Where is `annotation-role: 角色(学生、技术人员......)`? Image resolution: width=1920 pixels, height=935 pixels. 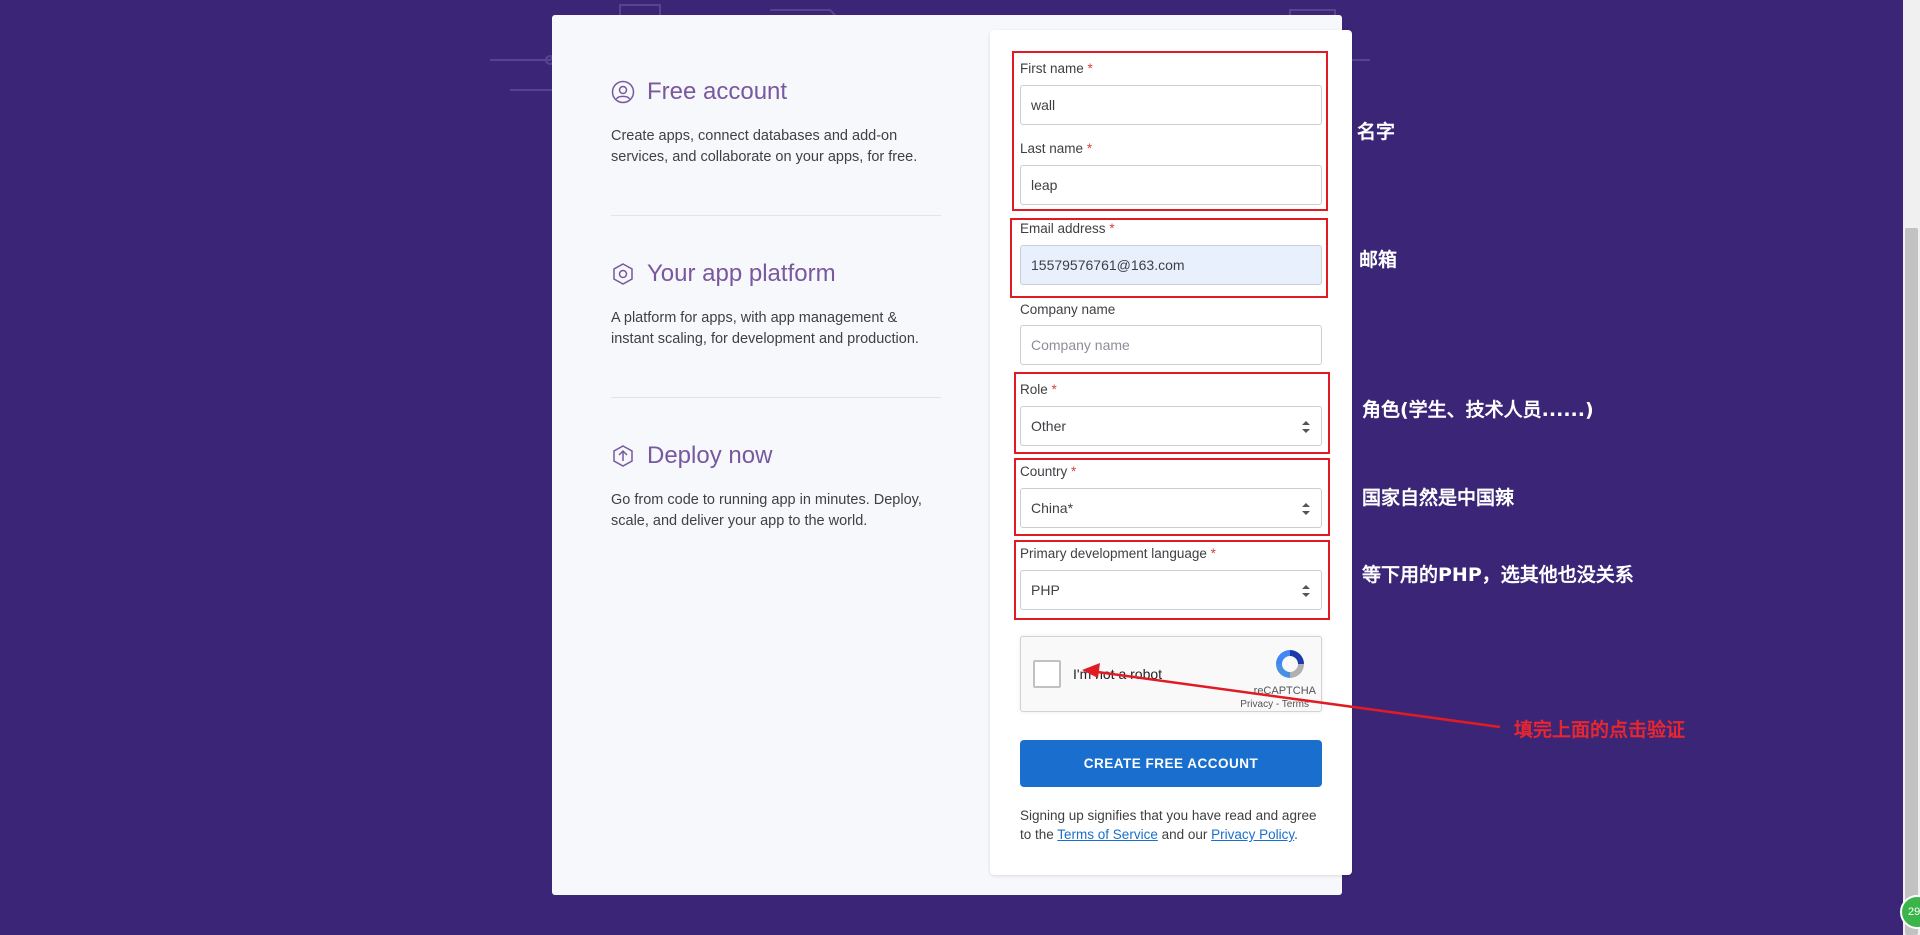 annotation-role: 角色(学生、技术人员......) is located at coordinates (1478, 410).